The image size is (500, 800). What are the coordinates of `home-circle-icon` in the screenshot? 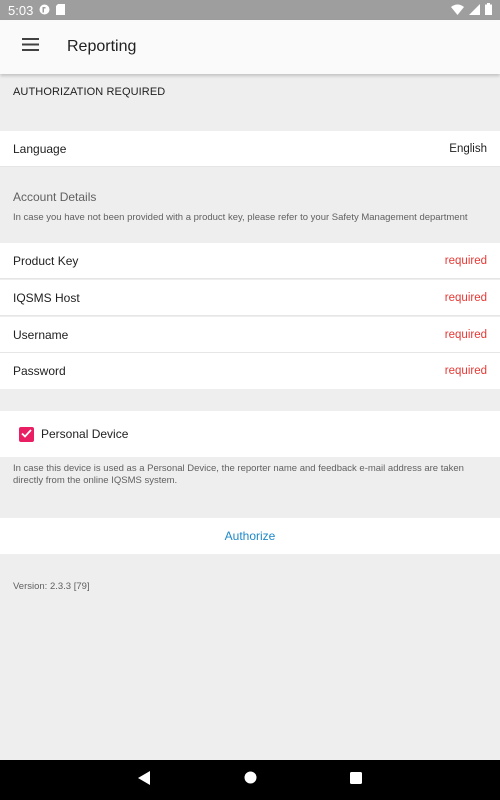 It's located at (250, 780).